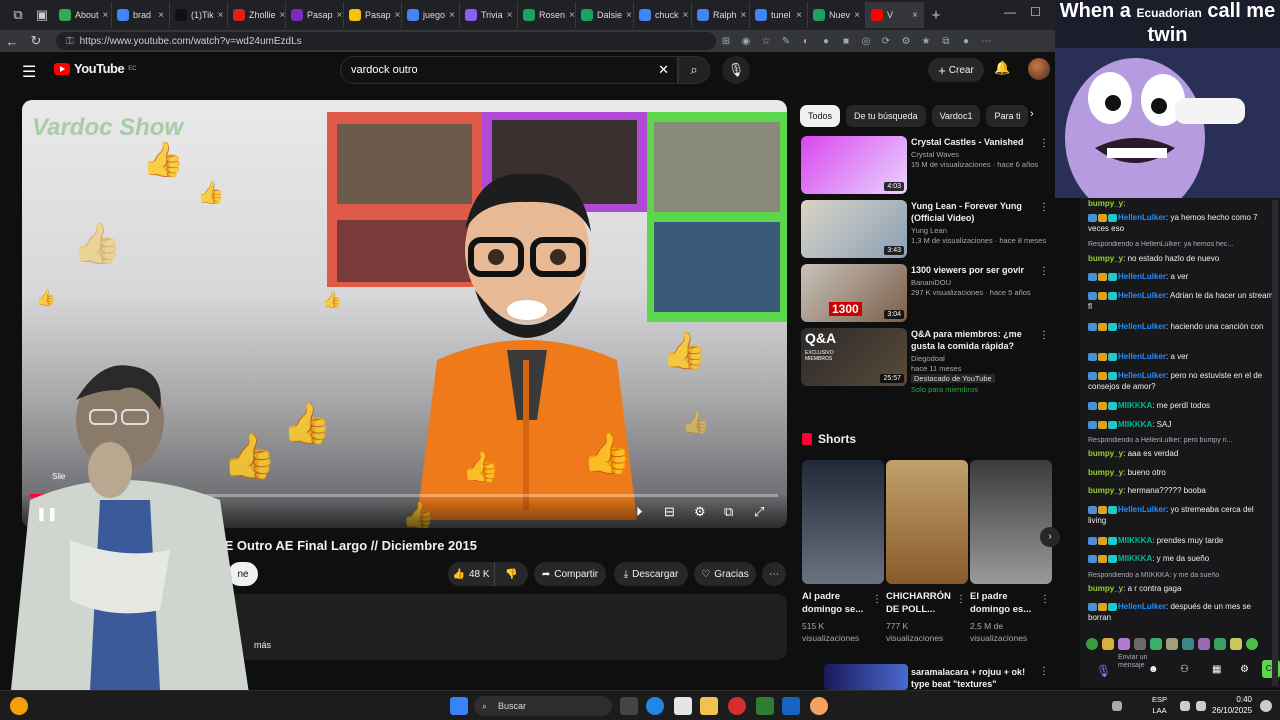  I want to click on shorts-next-icon: ›, so click(1050, 537).